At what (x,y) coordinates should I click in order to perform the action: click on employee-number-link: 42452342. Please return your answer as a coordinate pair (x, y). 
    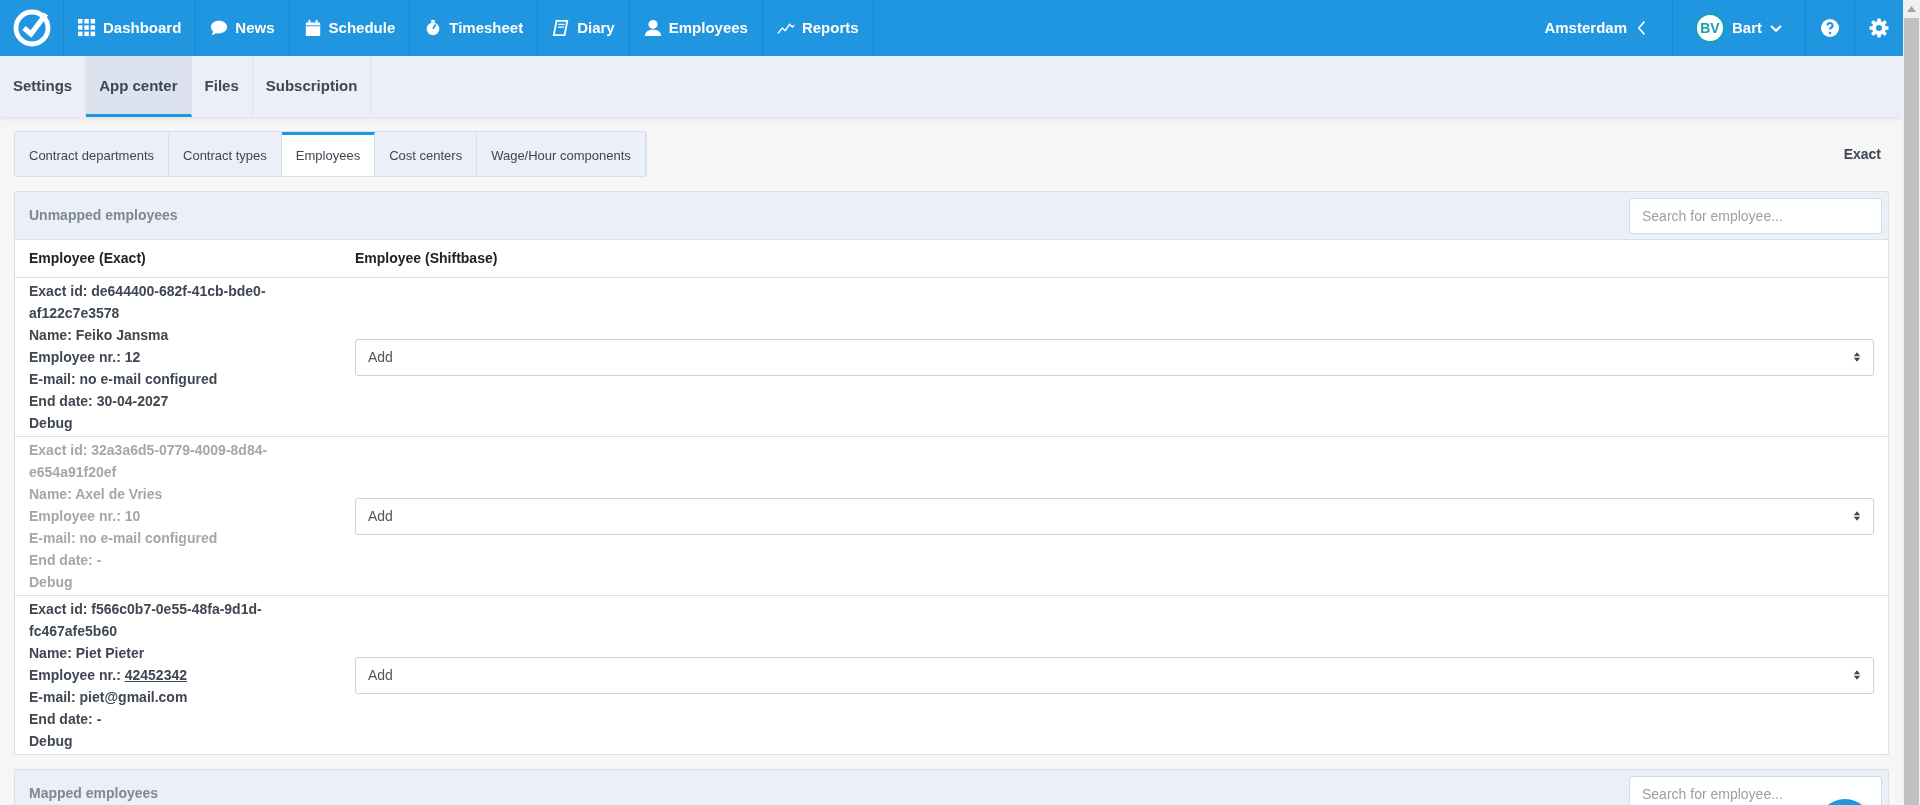
    Looking at the image, I should click on (155, 675).